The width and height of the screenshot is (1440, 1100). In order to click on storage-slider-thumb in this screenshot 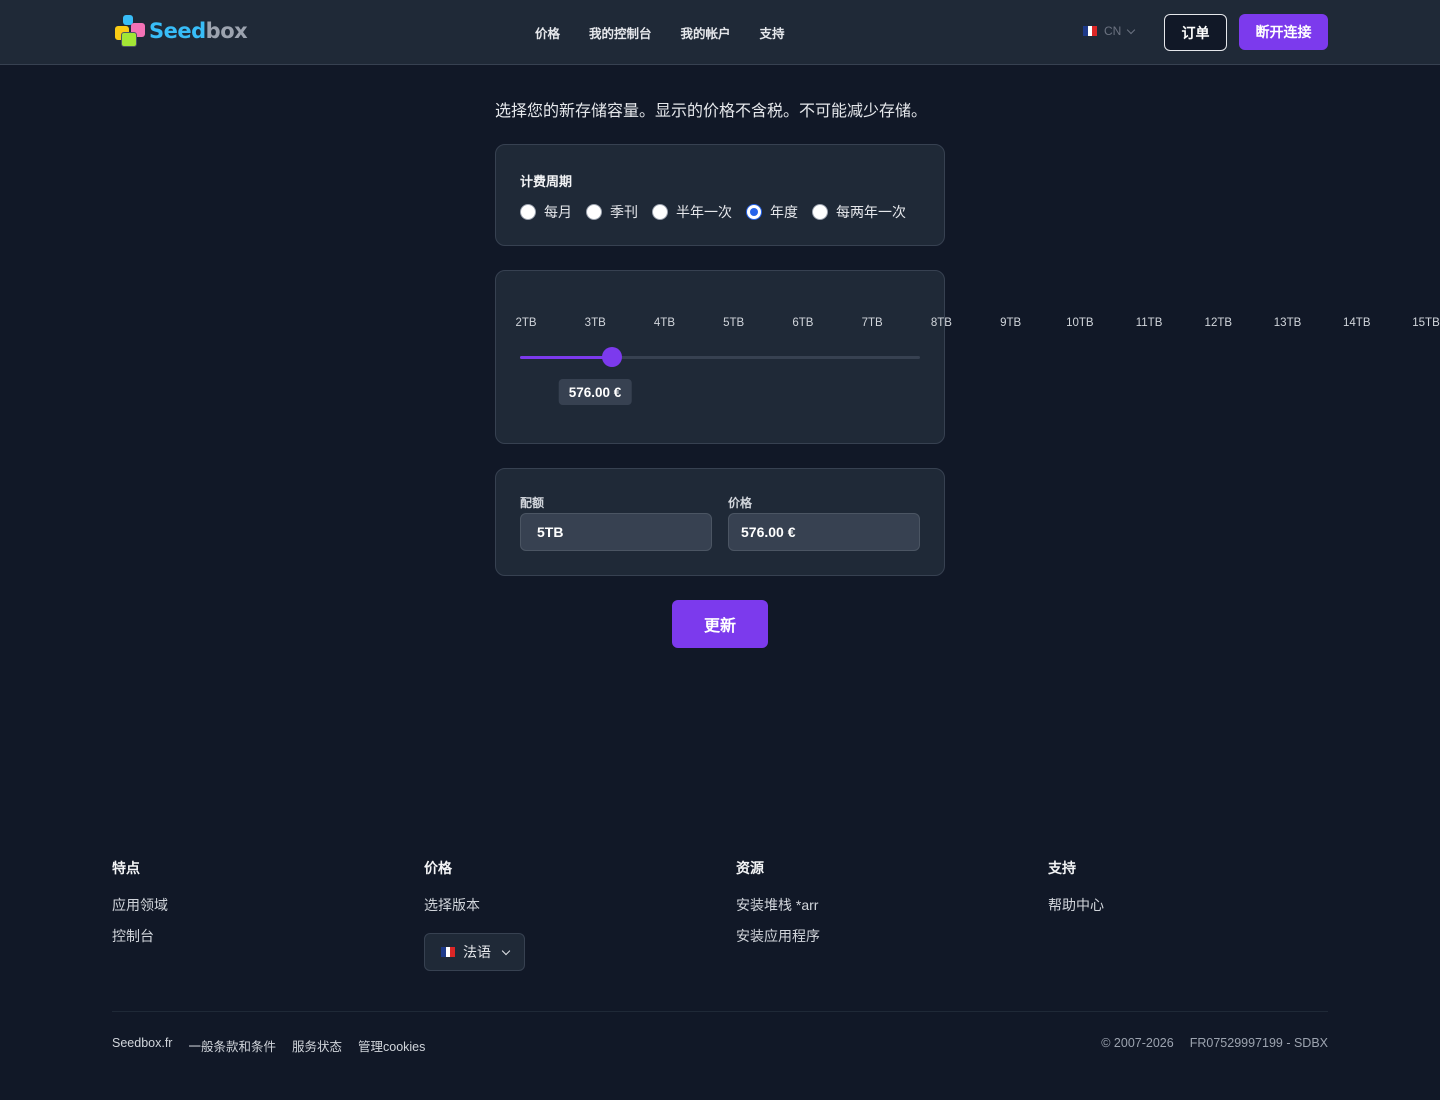, I will do `click(612, 357)`.